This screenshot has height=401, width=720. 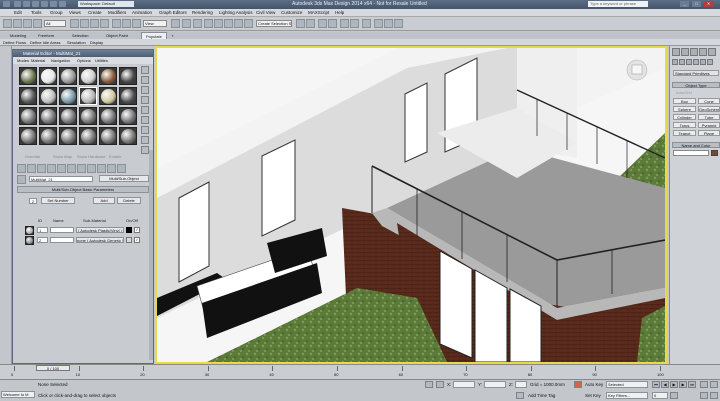 What do you see at coordinates (520, 395) in the screenshot?
I see `time-tag-icon` at bounding box center [520, 395].